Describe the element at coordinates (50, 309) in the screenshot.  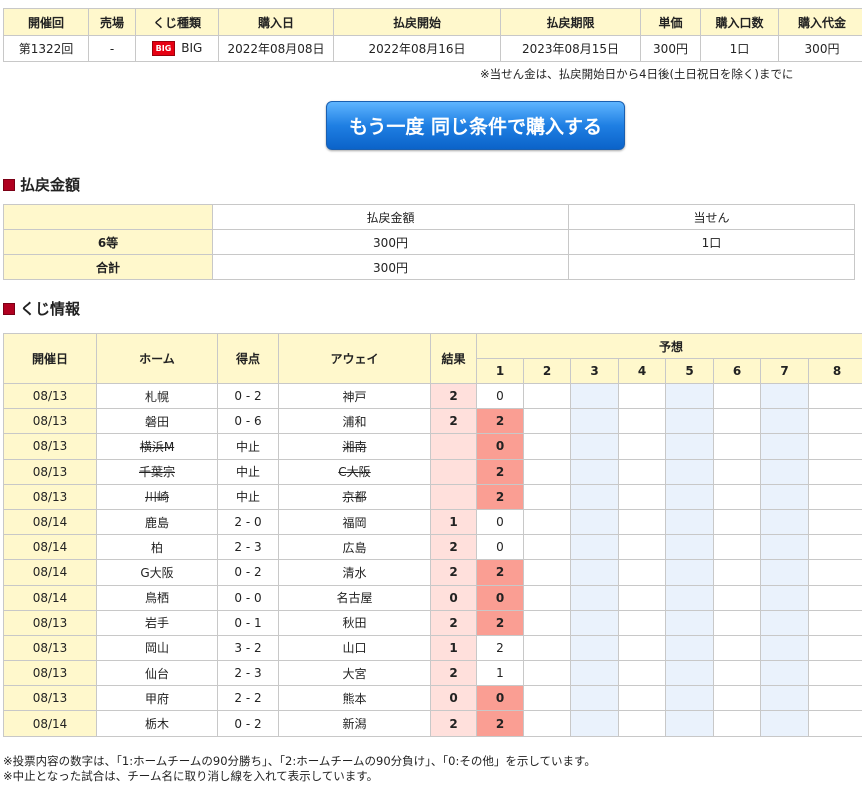
I see `info-title-text: くじ情報` at that location.